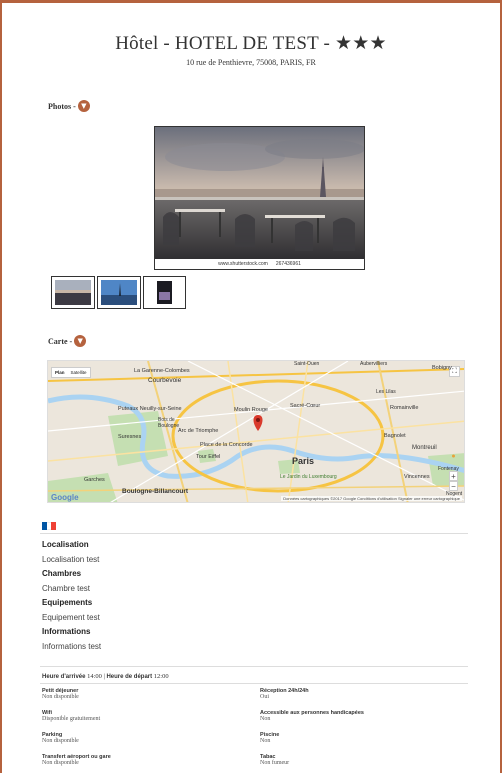 This screenshot has width=502, height=773. Describe the element at coordinates (71, 719) in the screenshot. I see `amenity-value: Disponible gratuitement` at that location.